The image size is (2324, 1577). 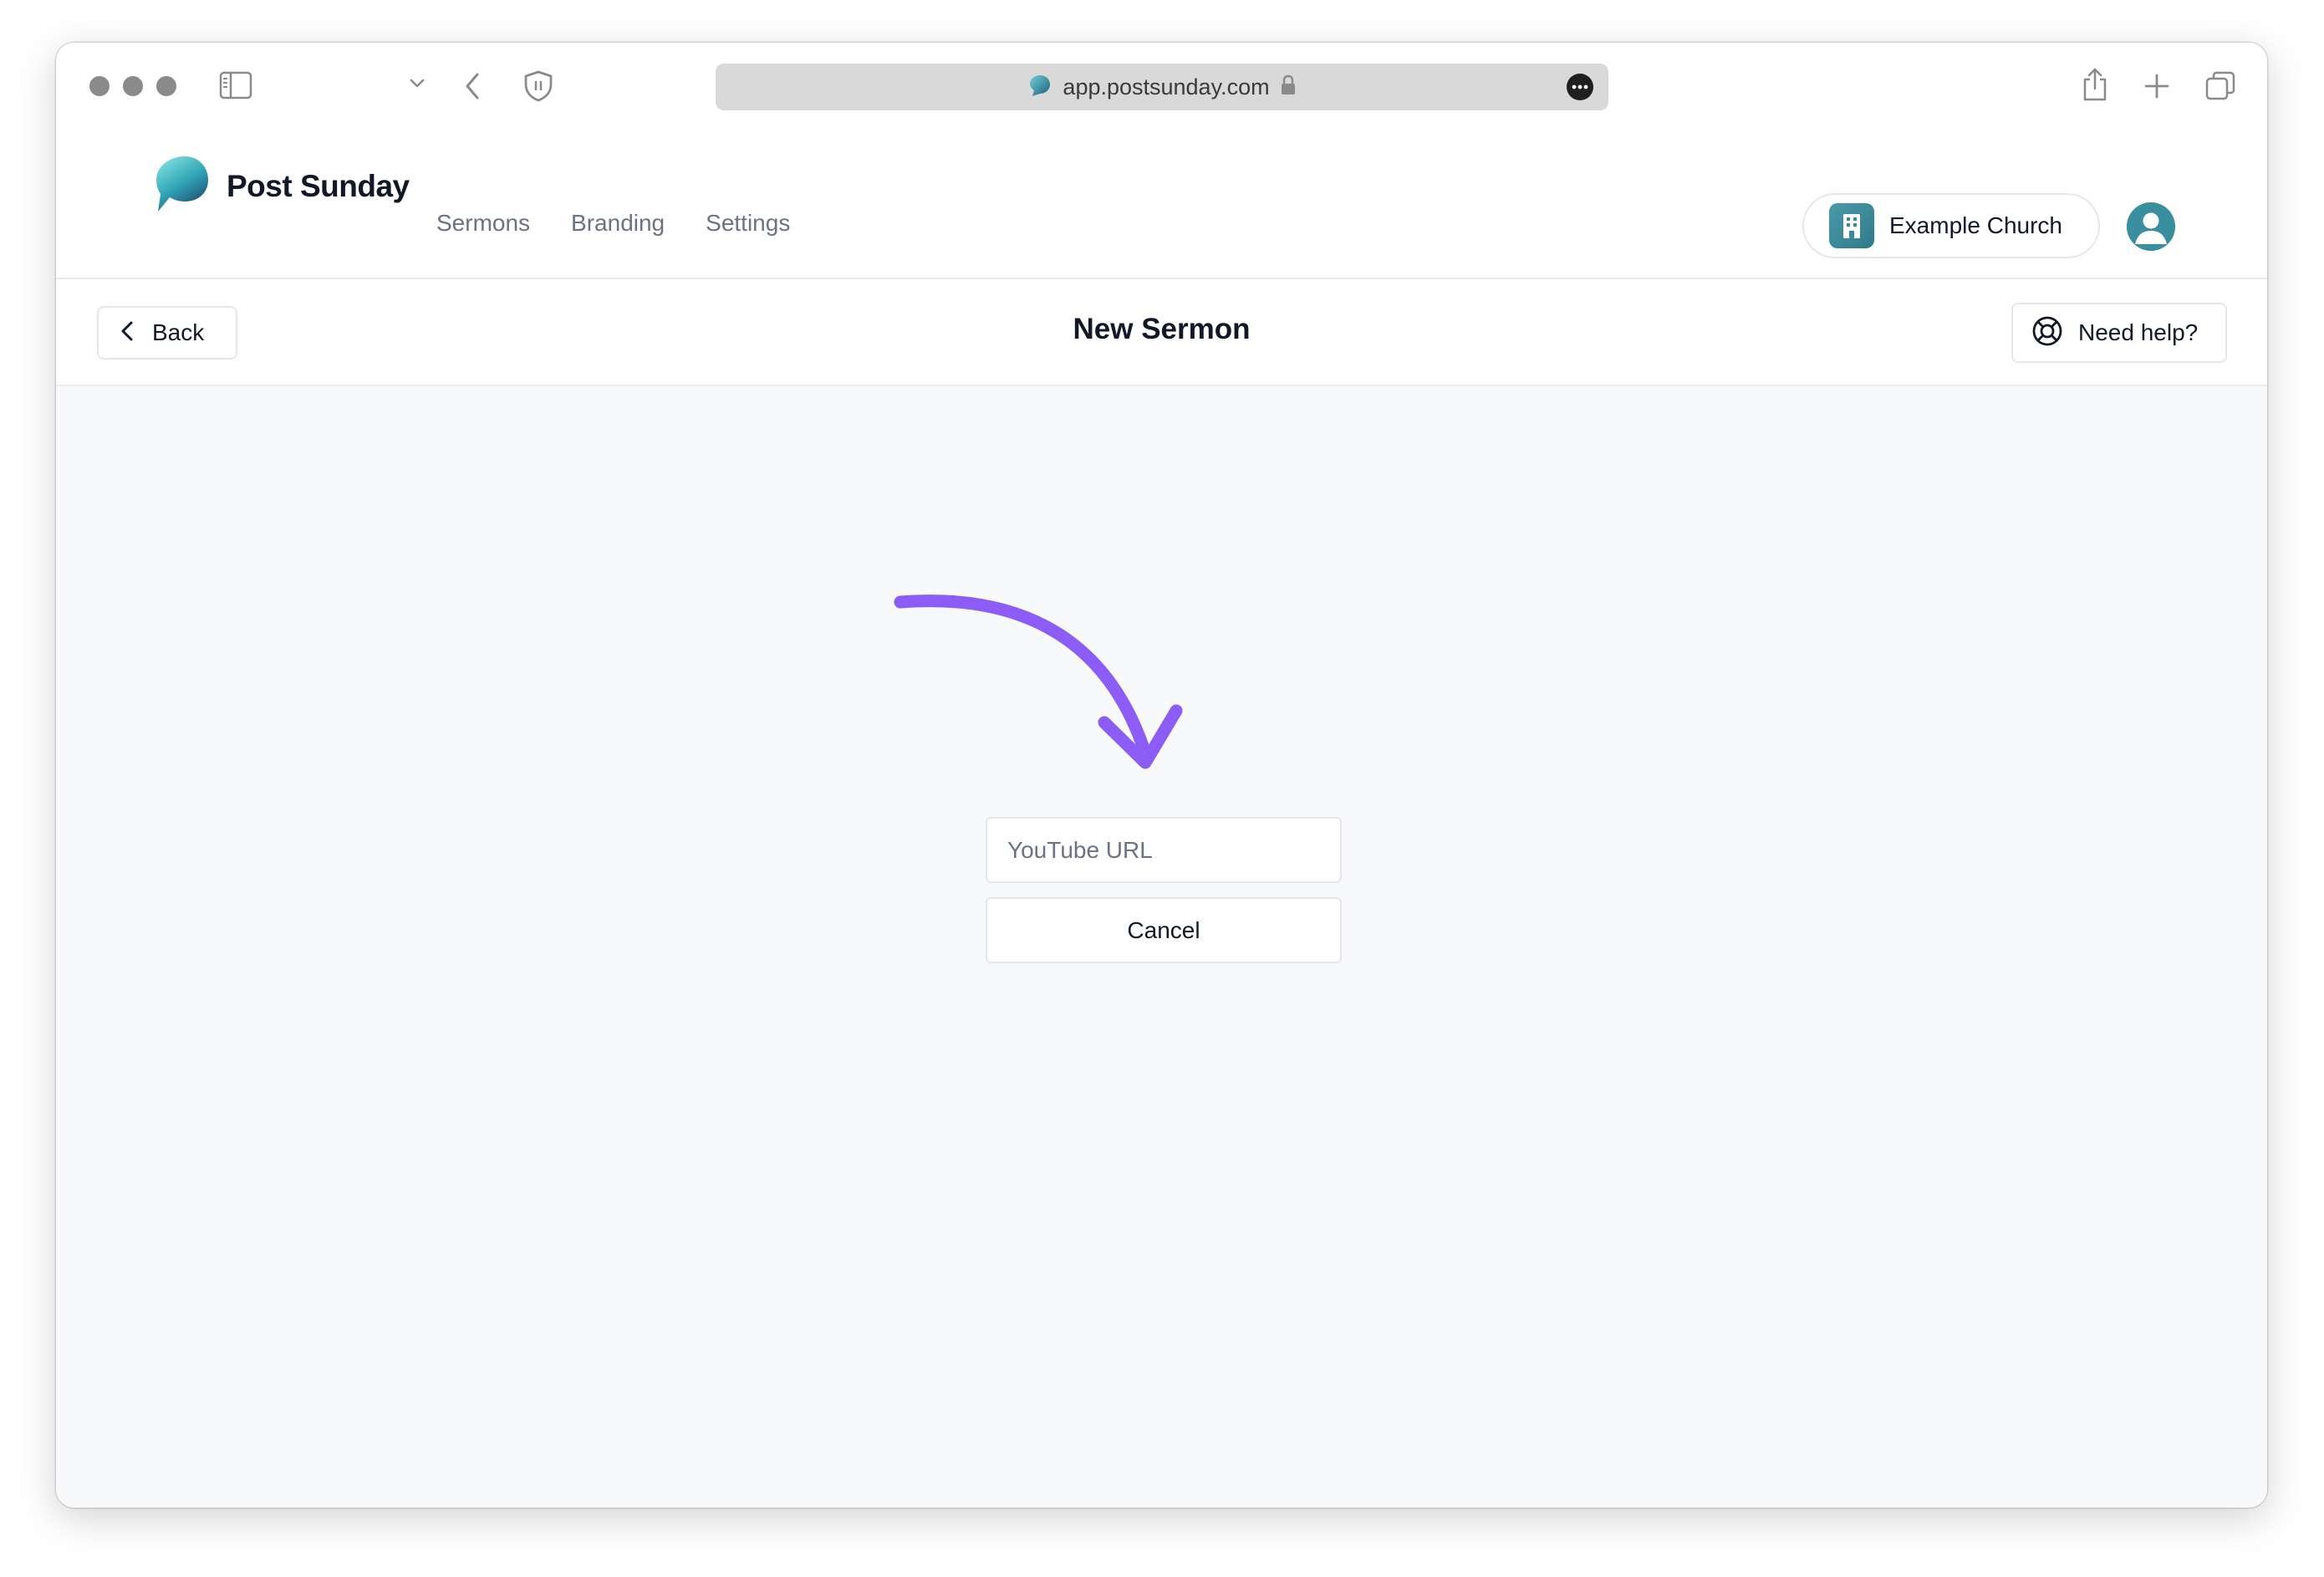 What do you see at coordinates (1162, 329) in the screenshot?
I see `page-title: New Sermon` at bounding box center [1162, 329].